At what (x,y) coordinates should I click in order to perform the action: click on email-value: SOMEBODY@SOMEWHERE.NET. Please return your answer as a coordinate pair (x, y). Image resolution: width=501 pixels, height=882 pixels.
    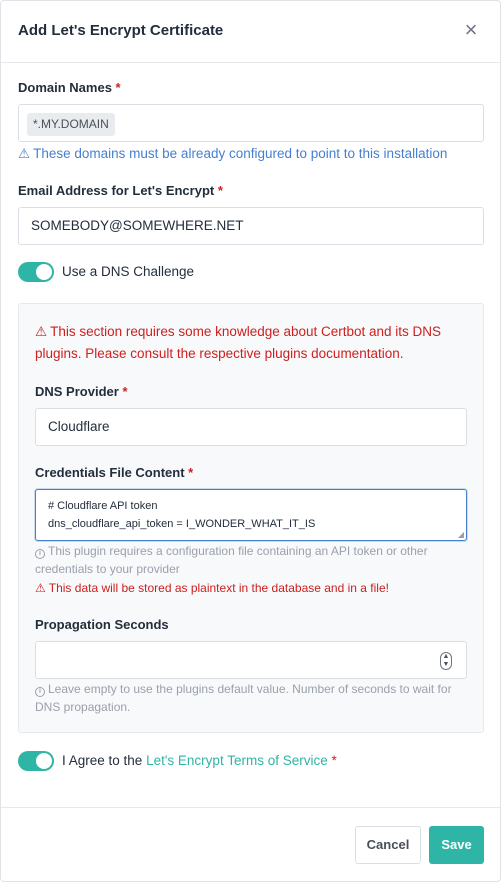
    Looking at the image, I should click on (137, 225).